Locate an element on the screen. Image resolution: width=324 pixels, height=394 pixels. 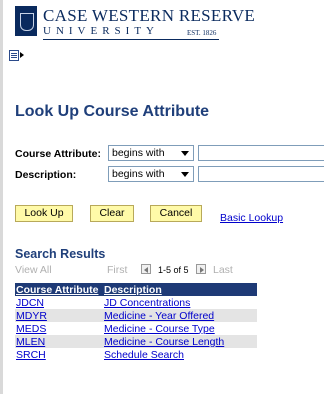
menu-toggle-icon is located at coordinates (16, 56).